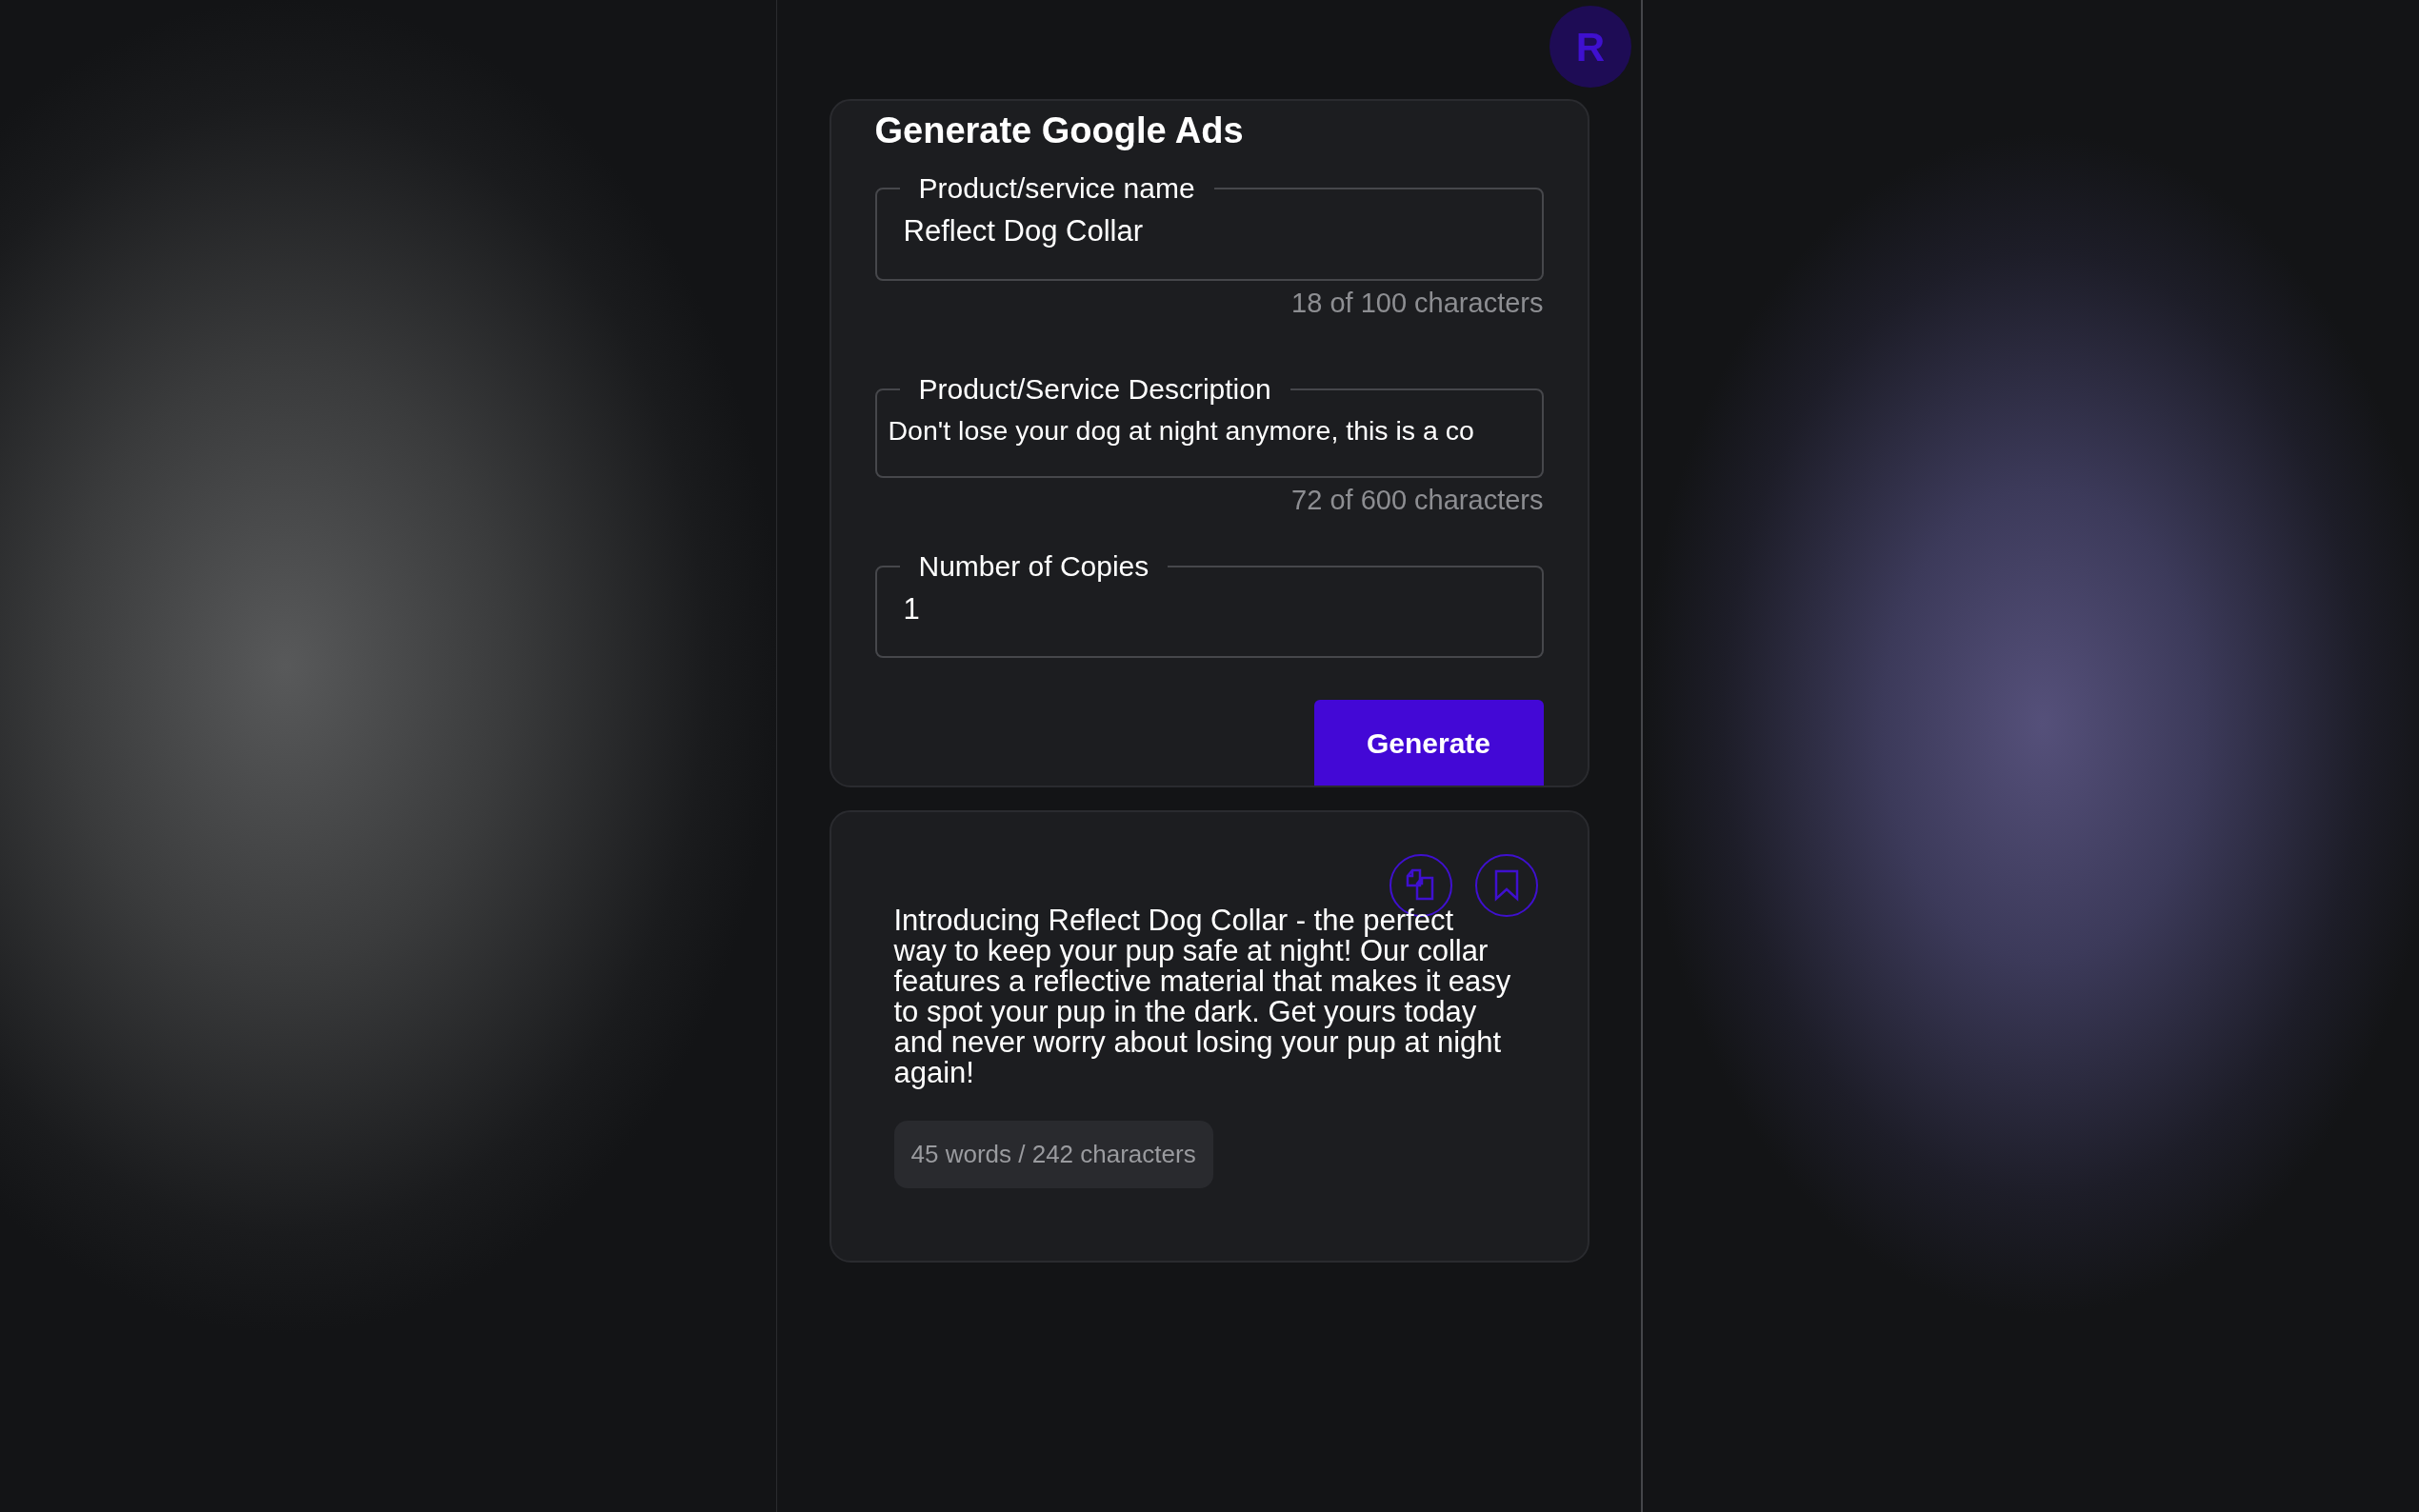  I want to click on field-label: Product/Service Description, so click(1094, 390).